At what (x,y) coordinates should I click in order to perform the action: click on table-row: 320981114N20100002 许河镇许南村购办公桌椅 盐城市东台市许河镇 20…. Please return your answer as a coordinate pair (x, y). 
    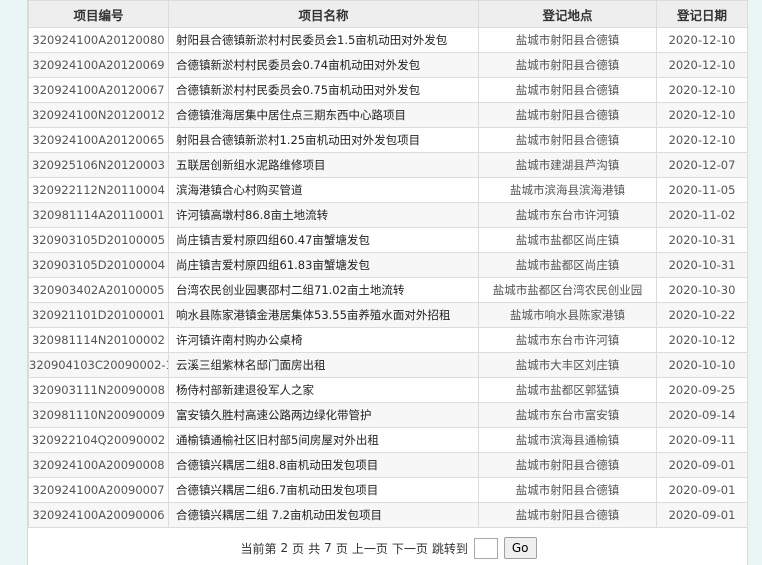
    Looking at the image, I should click on (388, 340).